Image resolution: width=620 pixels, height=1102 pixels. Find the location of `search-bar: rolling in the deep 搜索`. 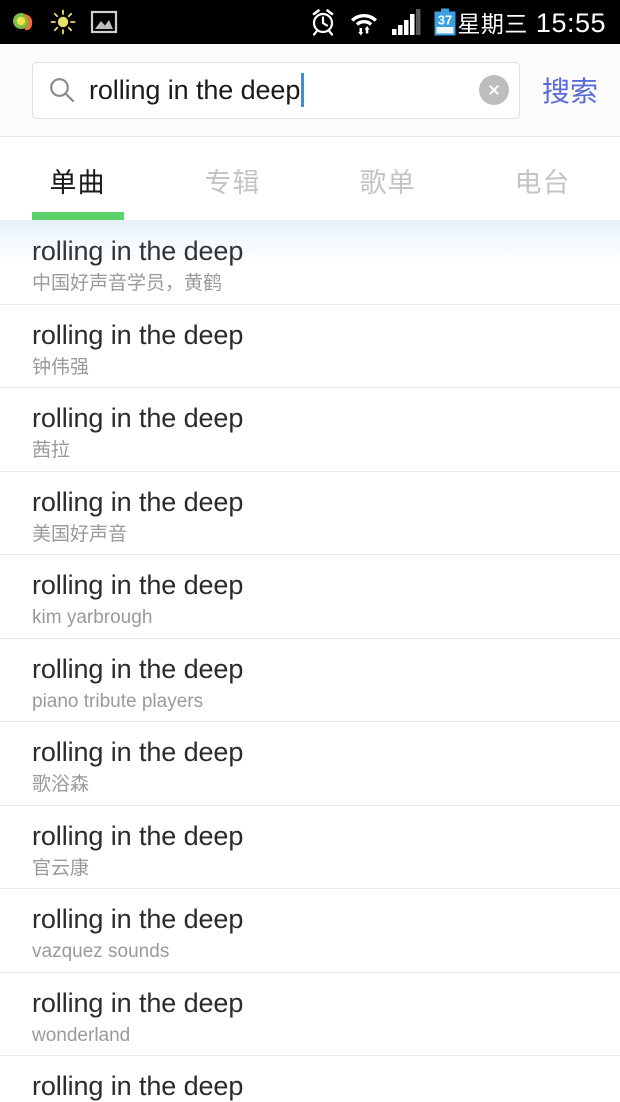

search-bar: rolling in the deep 搜索 is located at coordinates (310, 90).